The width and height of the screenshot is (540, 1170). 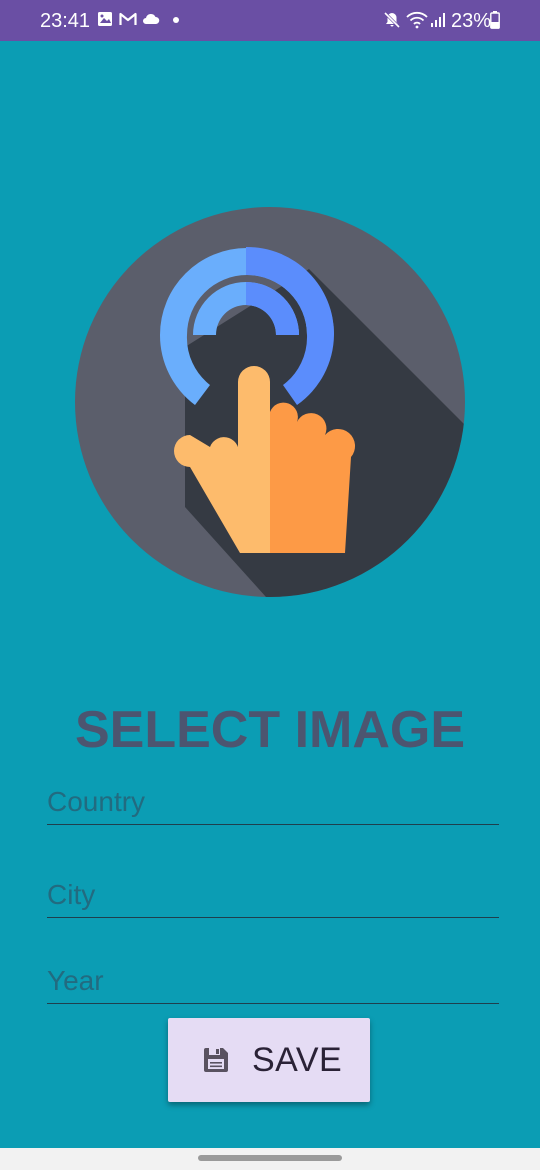 I want to click on year-input, so click(x=273, y=981).